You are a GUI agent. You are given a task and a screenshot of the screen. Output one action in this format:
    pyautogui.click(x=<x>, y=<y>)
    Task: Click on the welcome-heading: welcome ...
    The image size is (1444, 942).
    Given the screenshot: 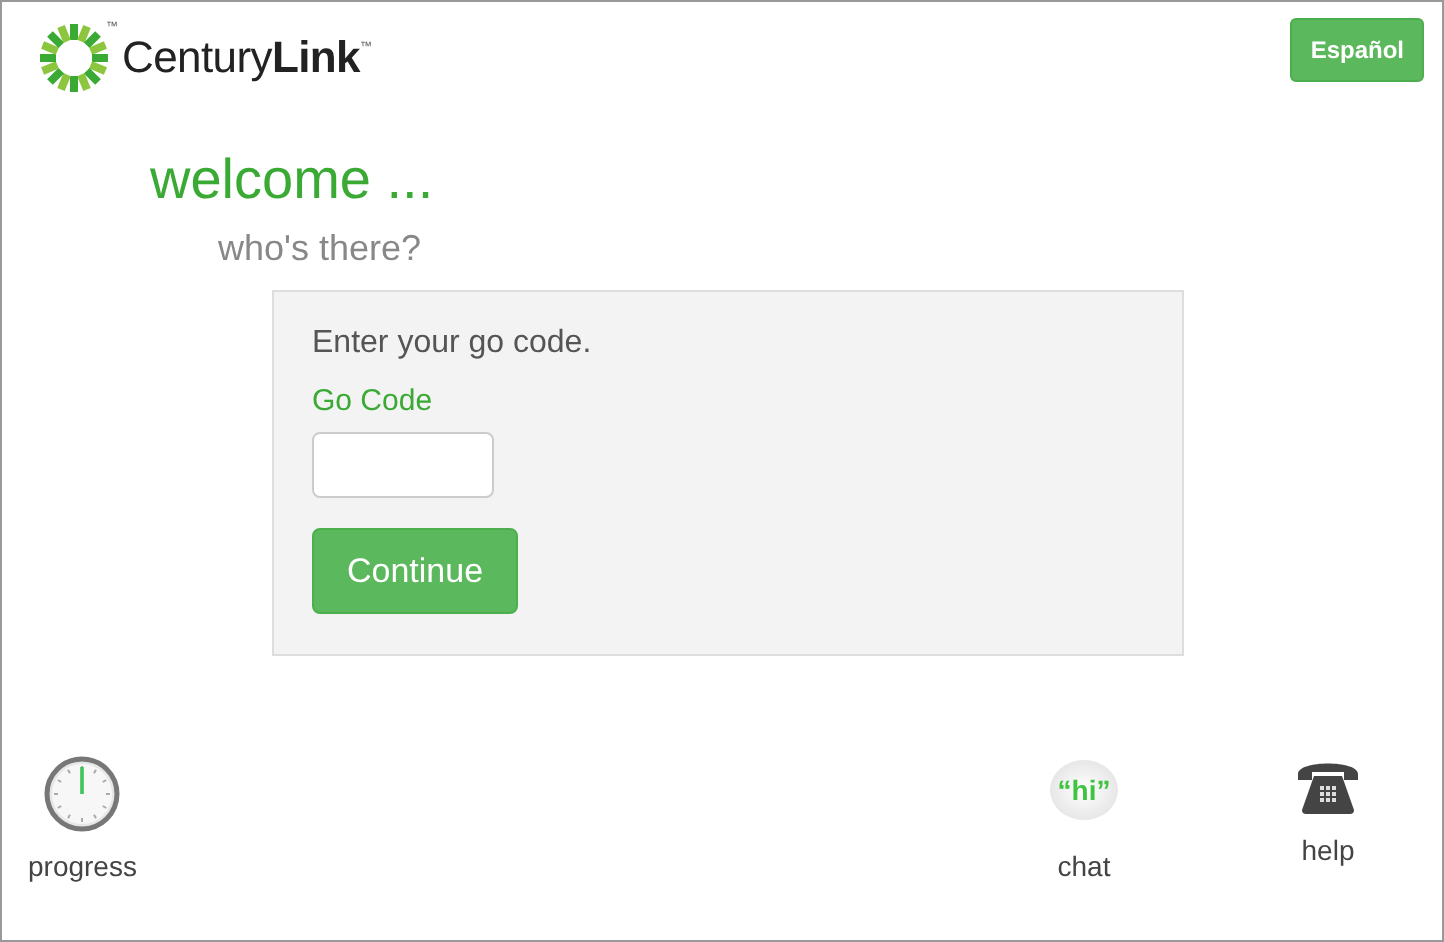 What is the action you would take?
    pyautogui.click(x=293, y=180)
    